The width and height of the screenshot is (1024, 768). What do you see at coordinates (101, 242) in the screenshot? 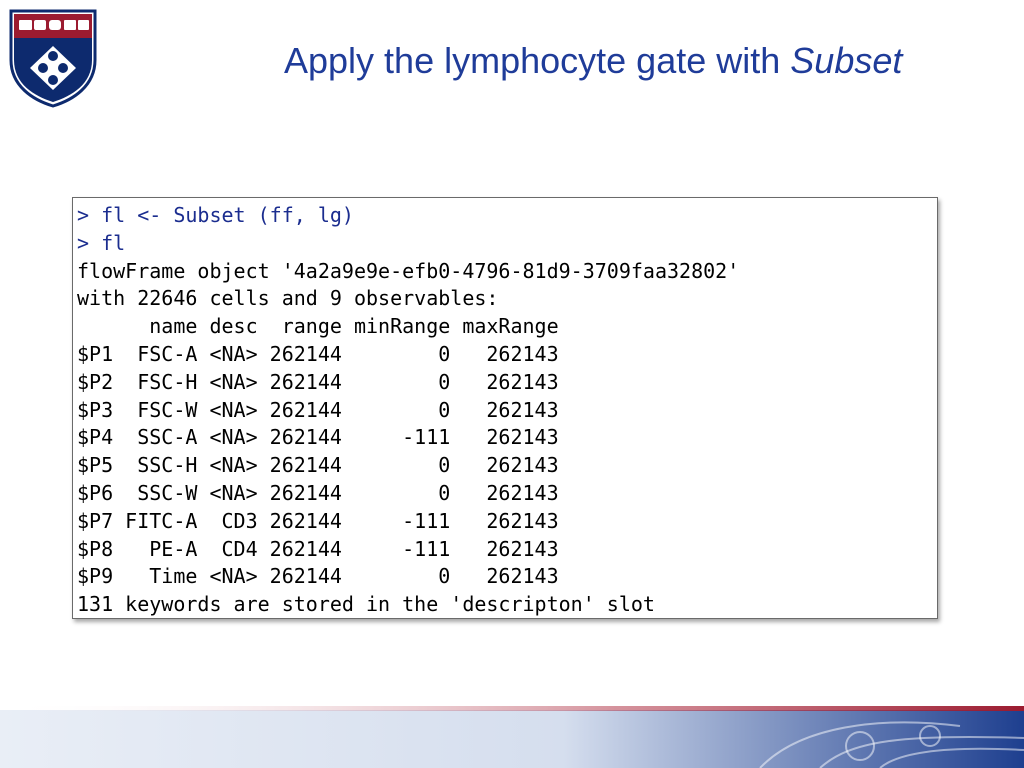
I see `console-command-line: > fl` at bounding box center [101, 242].